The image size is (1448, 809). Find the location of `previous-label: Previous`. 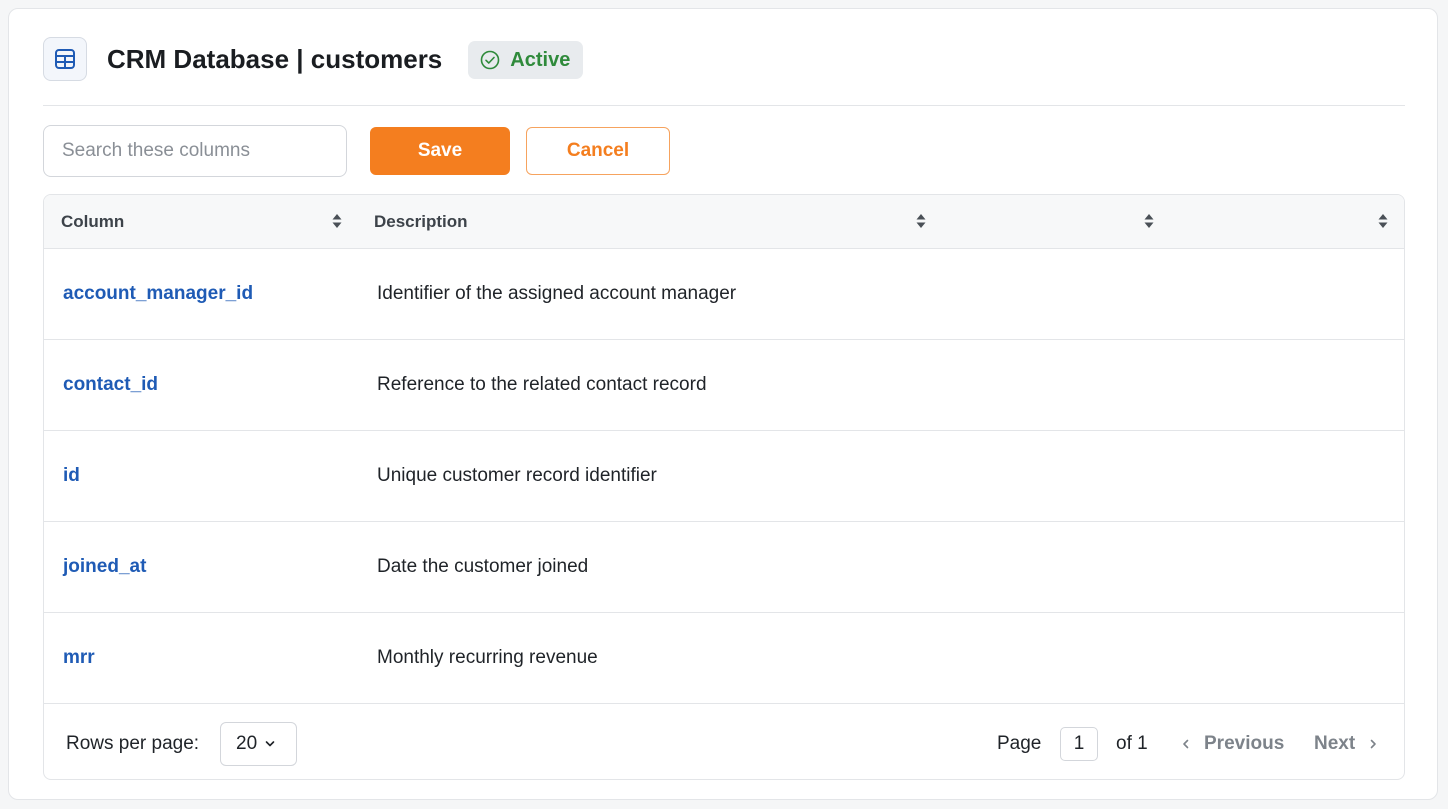

previous-label: Previous is located at coordinates (1244, 743).